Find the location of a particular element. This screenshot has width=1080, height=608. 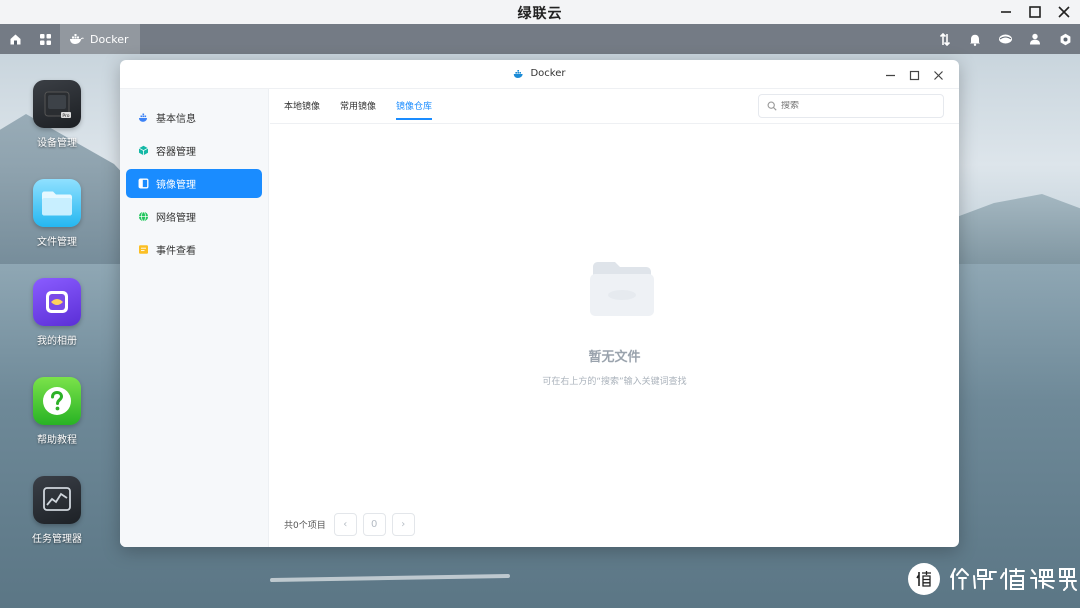

user-icon is located at coordinates (1035, 39).